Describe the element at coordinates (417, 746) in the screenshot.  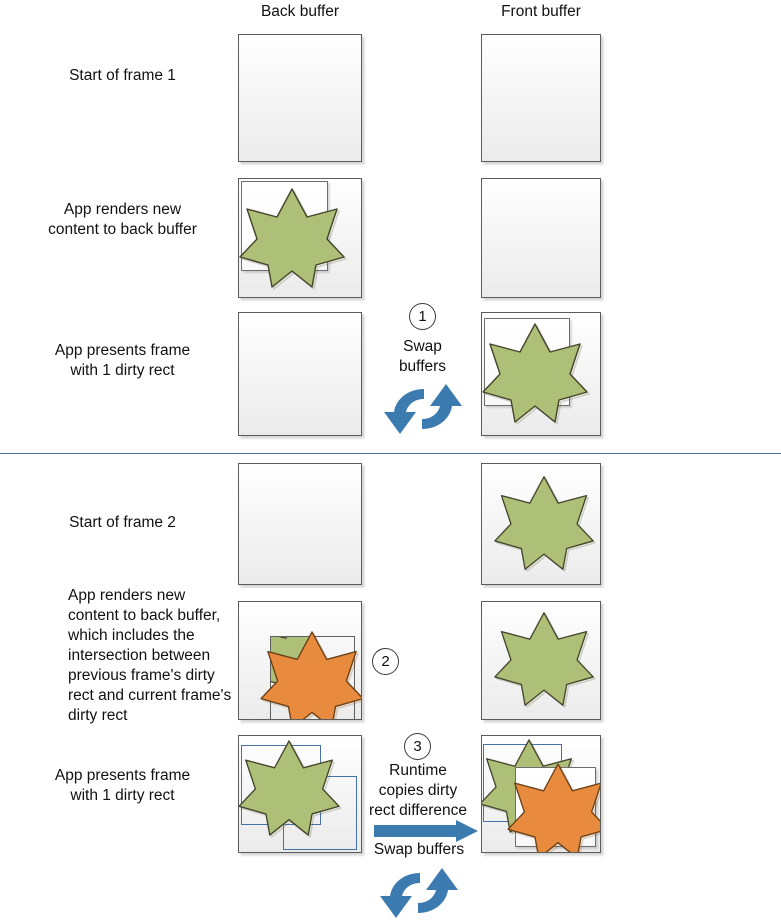
I see `step-marker-3: 3` at that location.